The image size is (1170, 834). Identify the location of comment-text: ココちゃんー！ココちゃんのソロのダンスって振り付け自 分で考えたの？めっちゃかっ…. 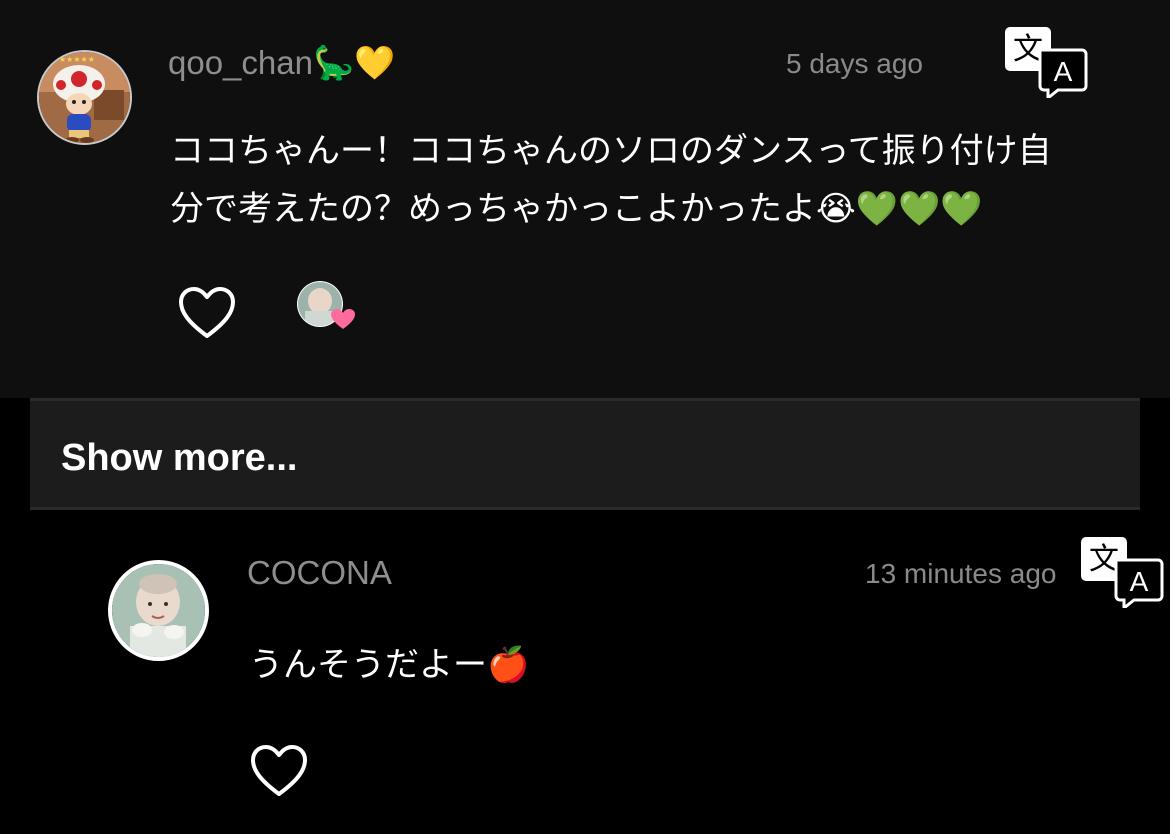
(650, 180).